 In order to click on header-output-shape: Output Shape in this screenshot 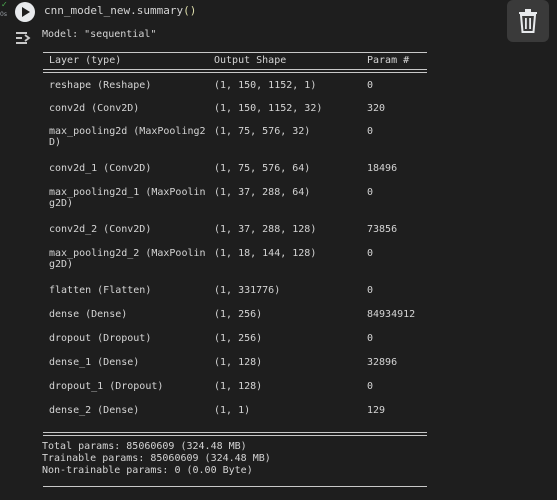, I will do `click(250, 60)`.